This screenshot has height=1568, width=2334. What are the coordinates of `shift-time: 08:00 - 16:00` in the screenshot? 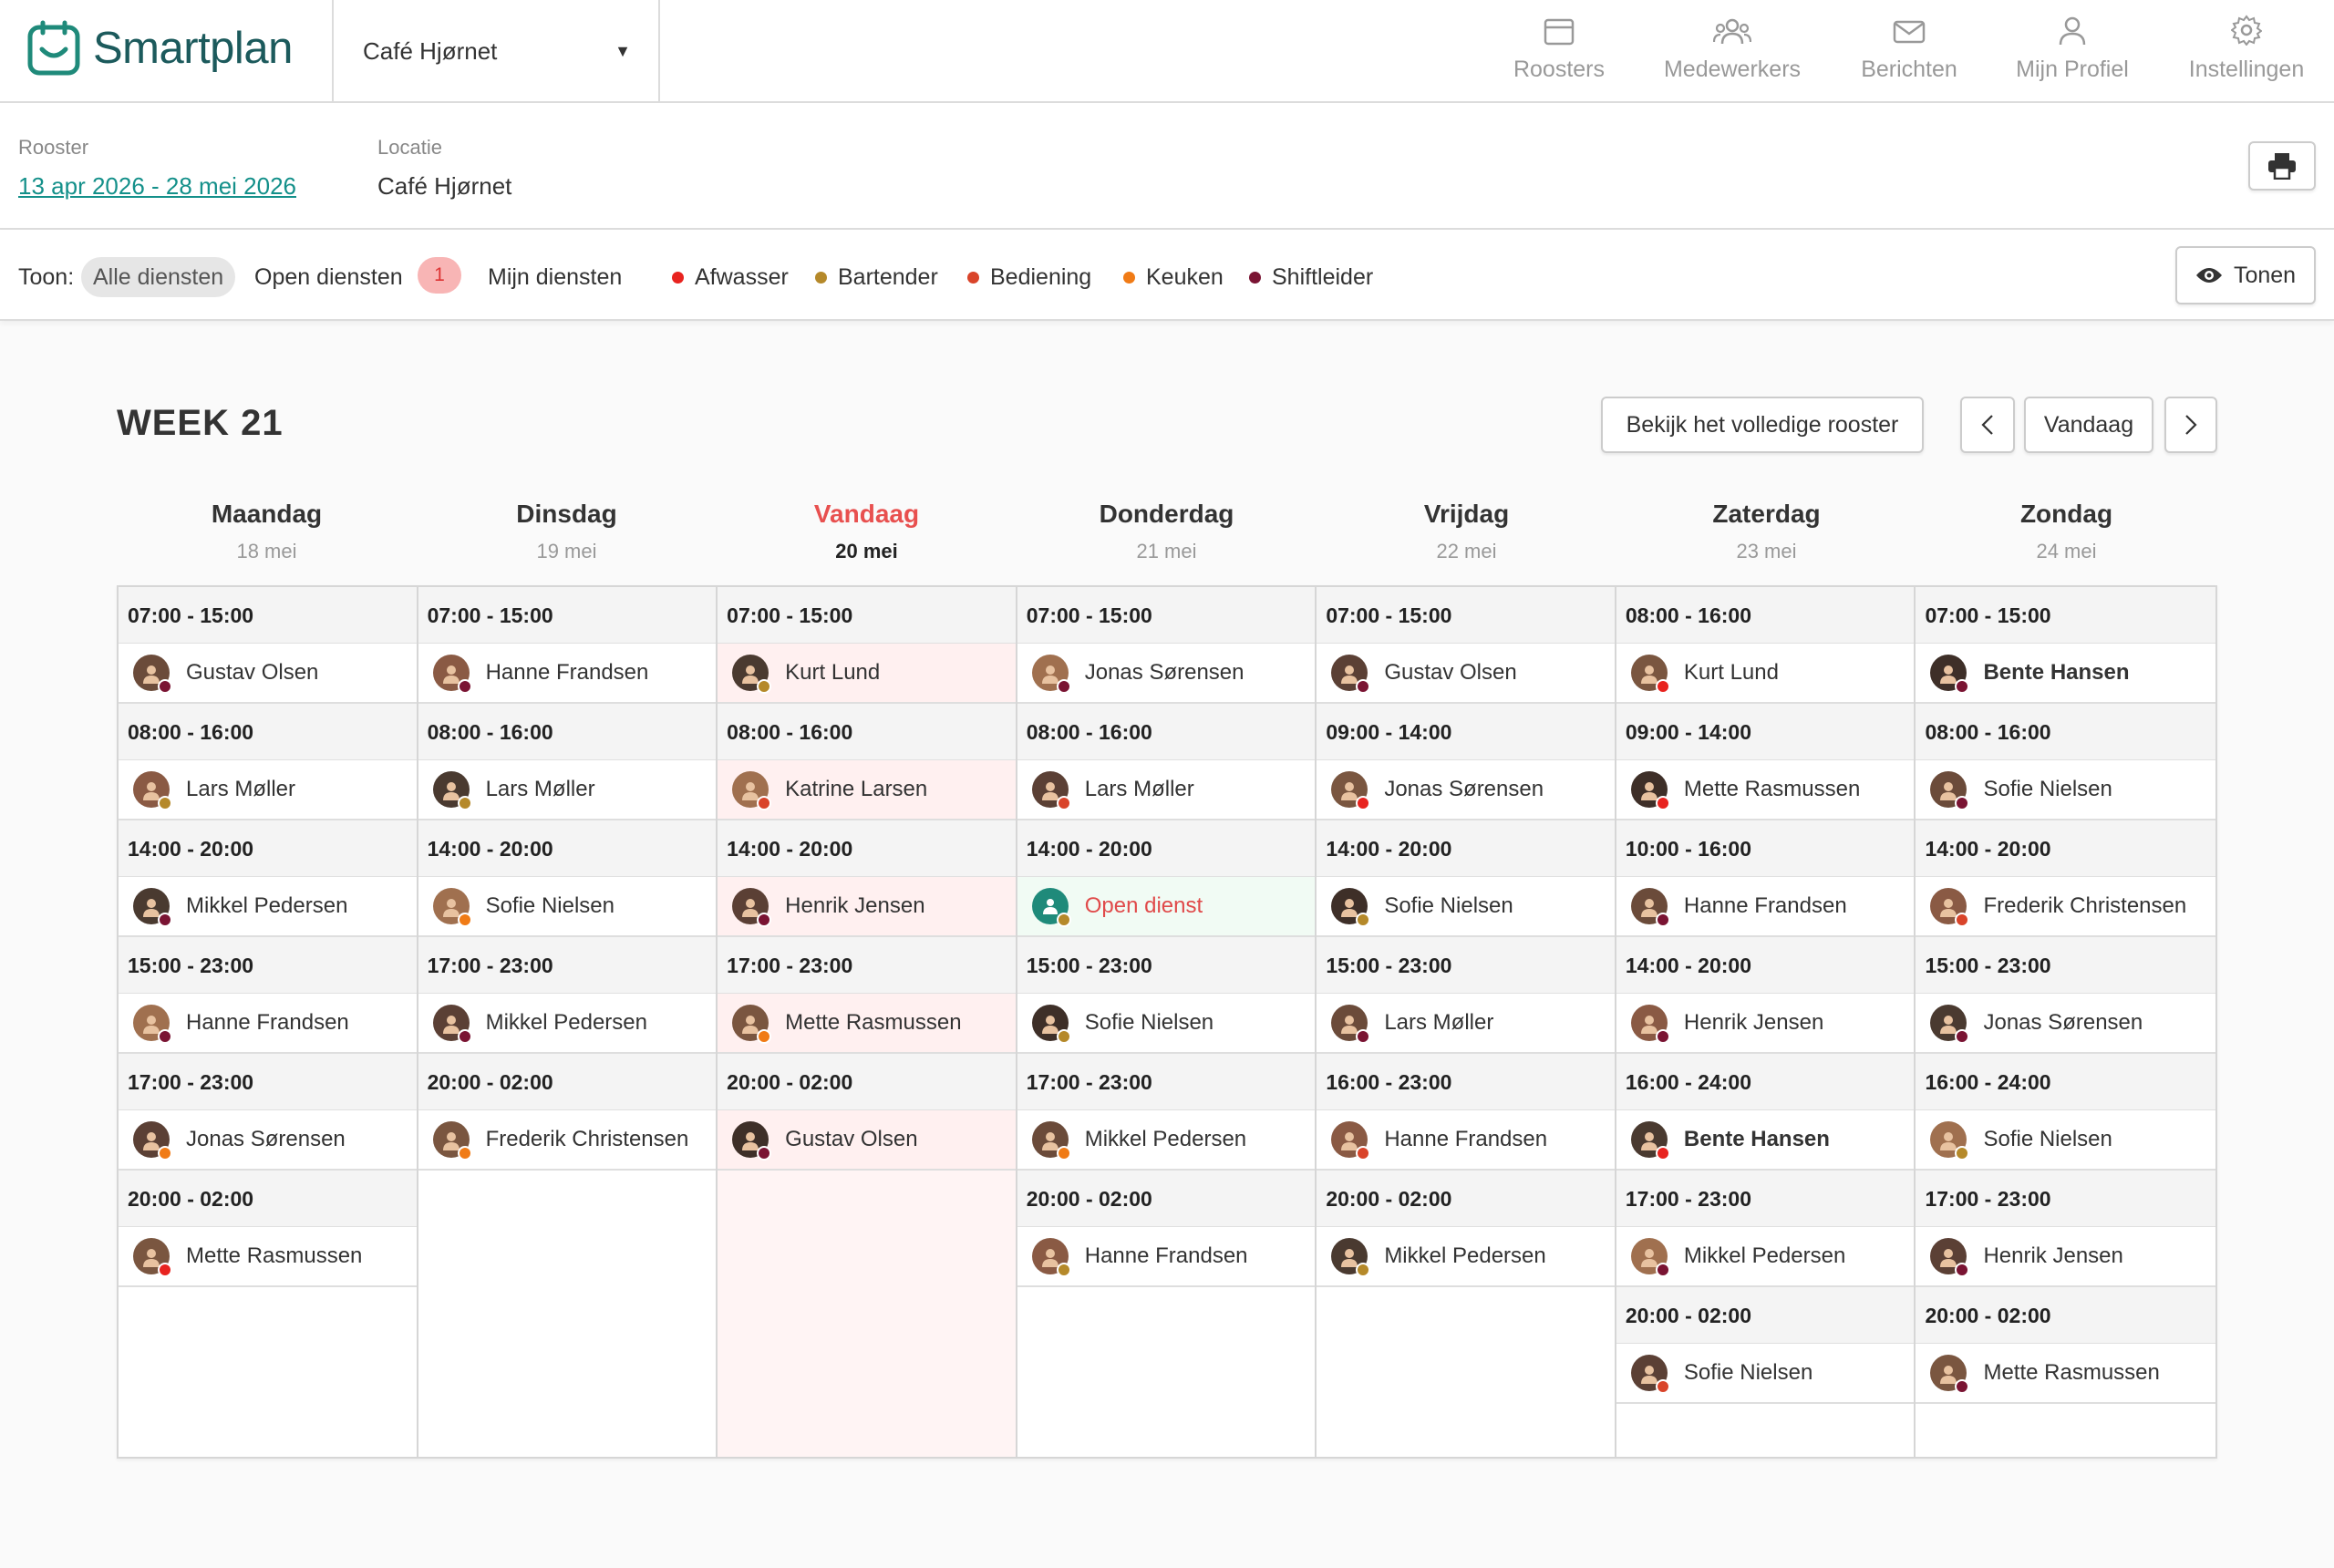 It's located at (567, 732).